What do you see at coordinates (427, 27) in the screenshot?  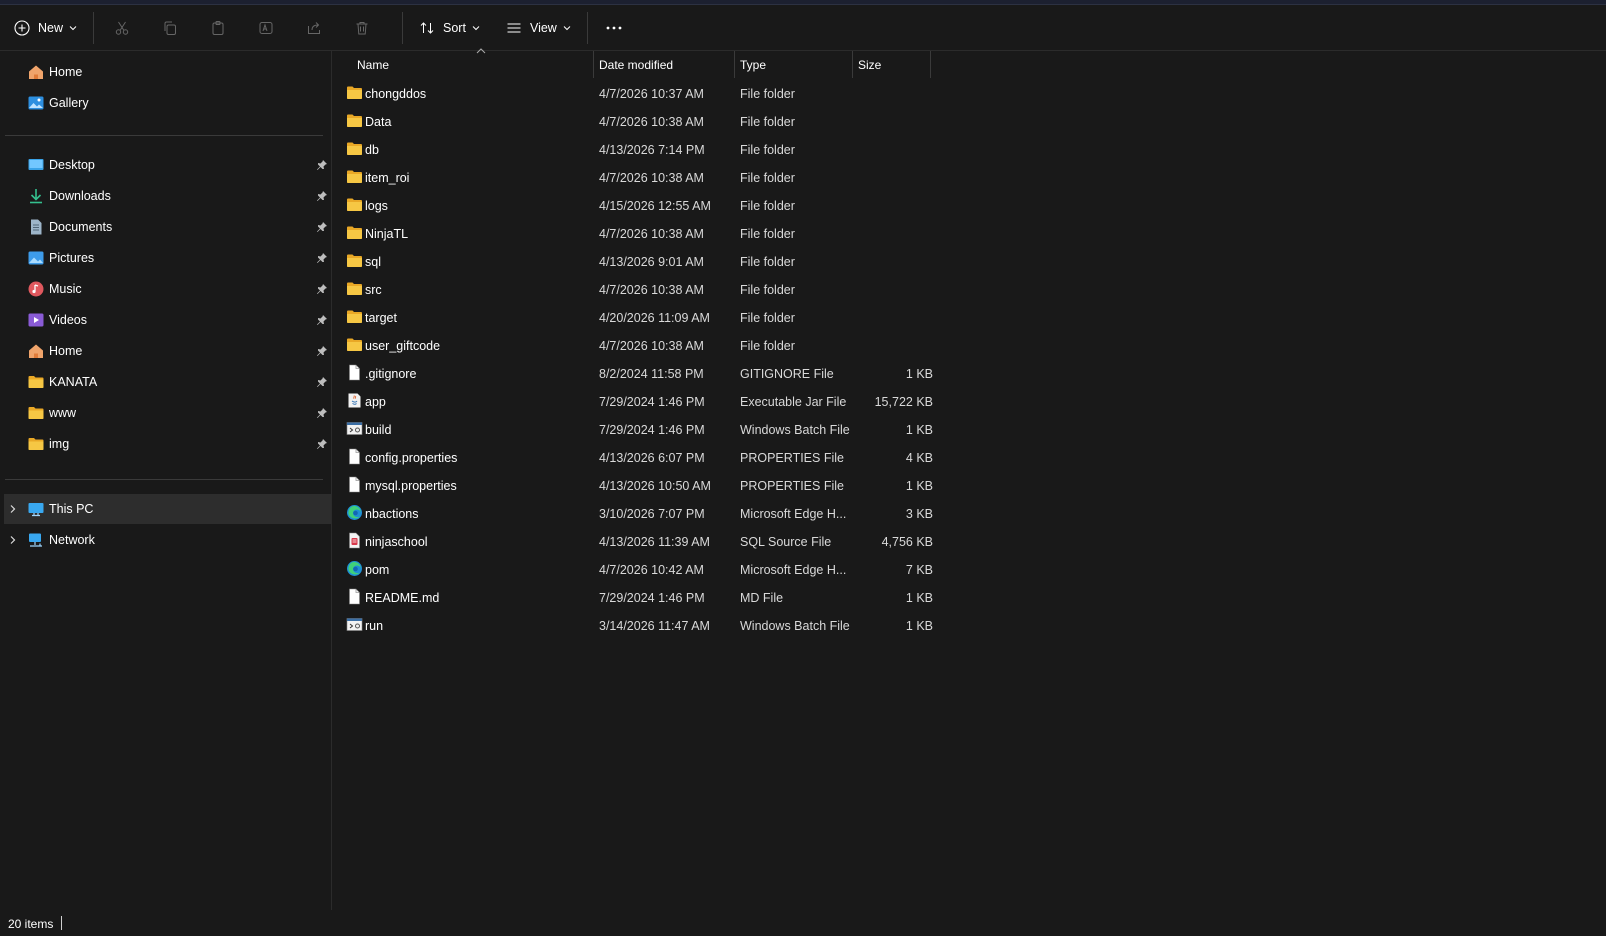 I see `sort-icon` at bounding box center [427, 27].